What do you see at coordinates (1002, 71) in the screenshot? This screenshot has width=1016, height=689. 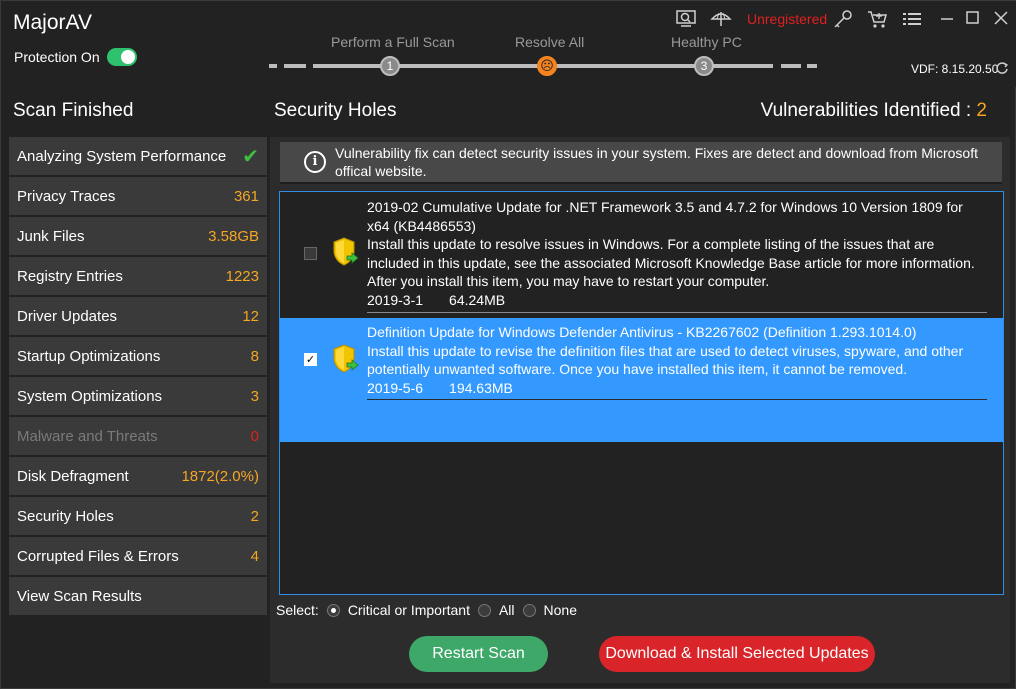 I see `refresh-icon` at bounding box center [1002, 71].